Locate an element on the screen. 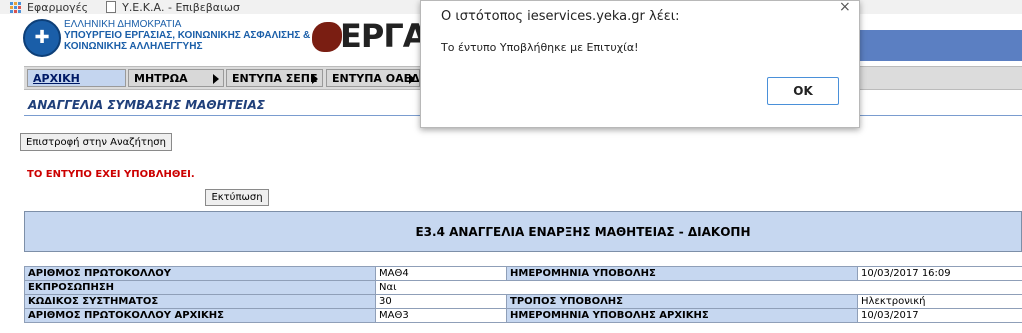  page-icon is located at coordinates (111, 7).